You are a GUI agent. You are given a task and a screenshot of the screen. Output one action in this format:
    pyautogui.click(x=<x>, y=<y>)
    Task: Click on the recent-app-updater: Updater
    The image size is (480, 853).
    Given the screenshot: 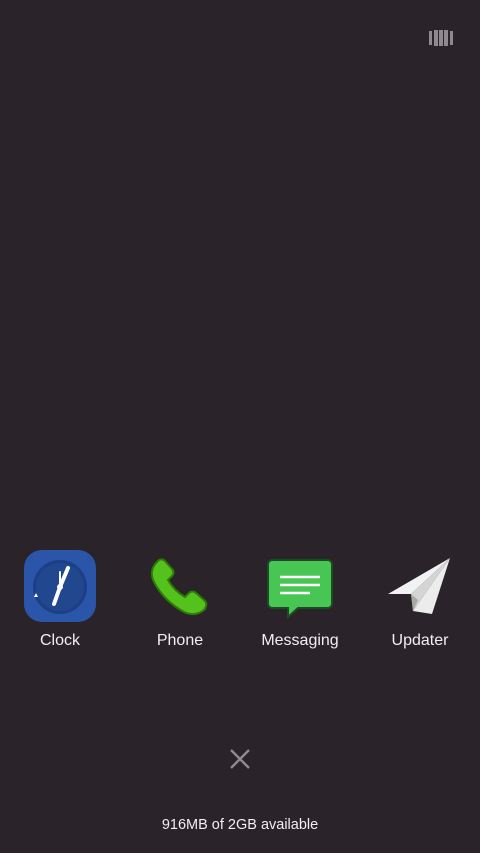 What is the action you would take?
    pyautogui.click(x=420, y=603)
    